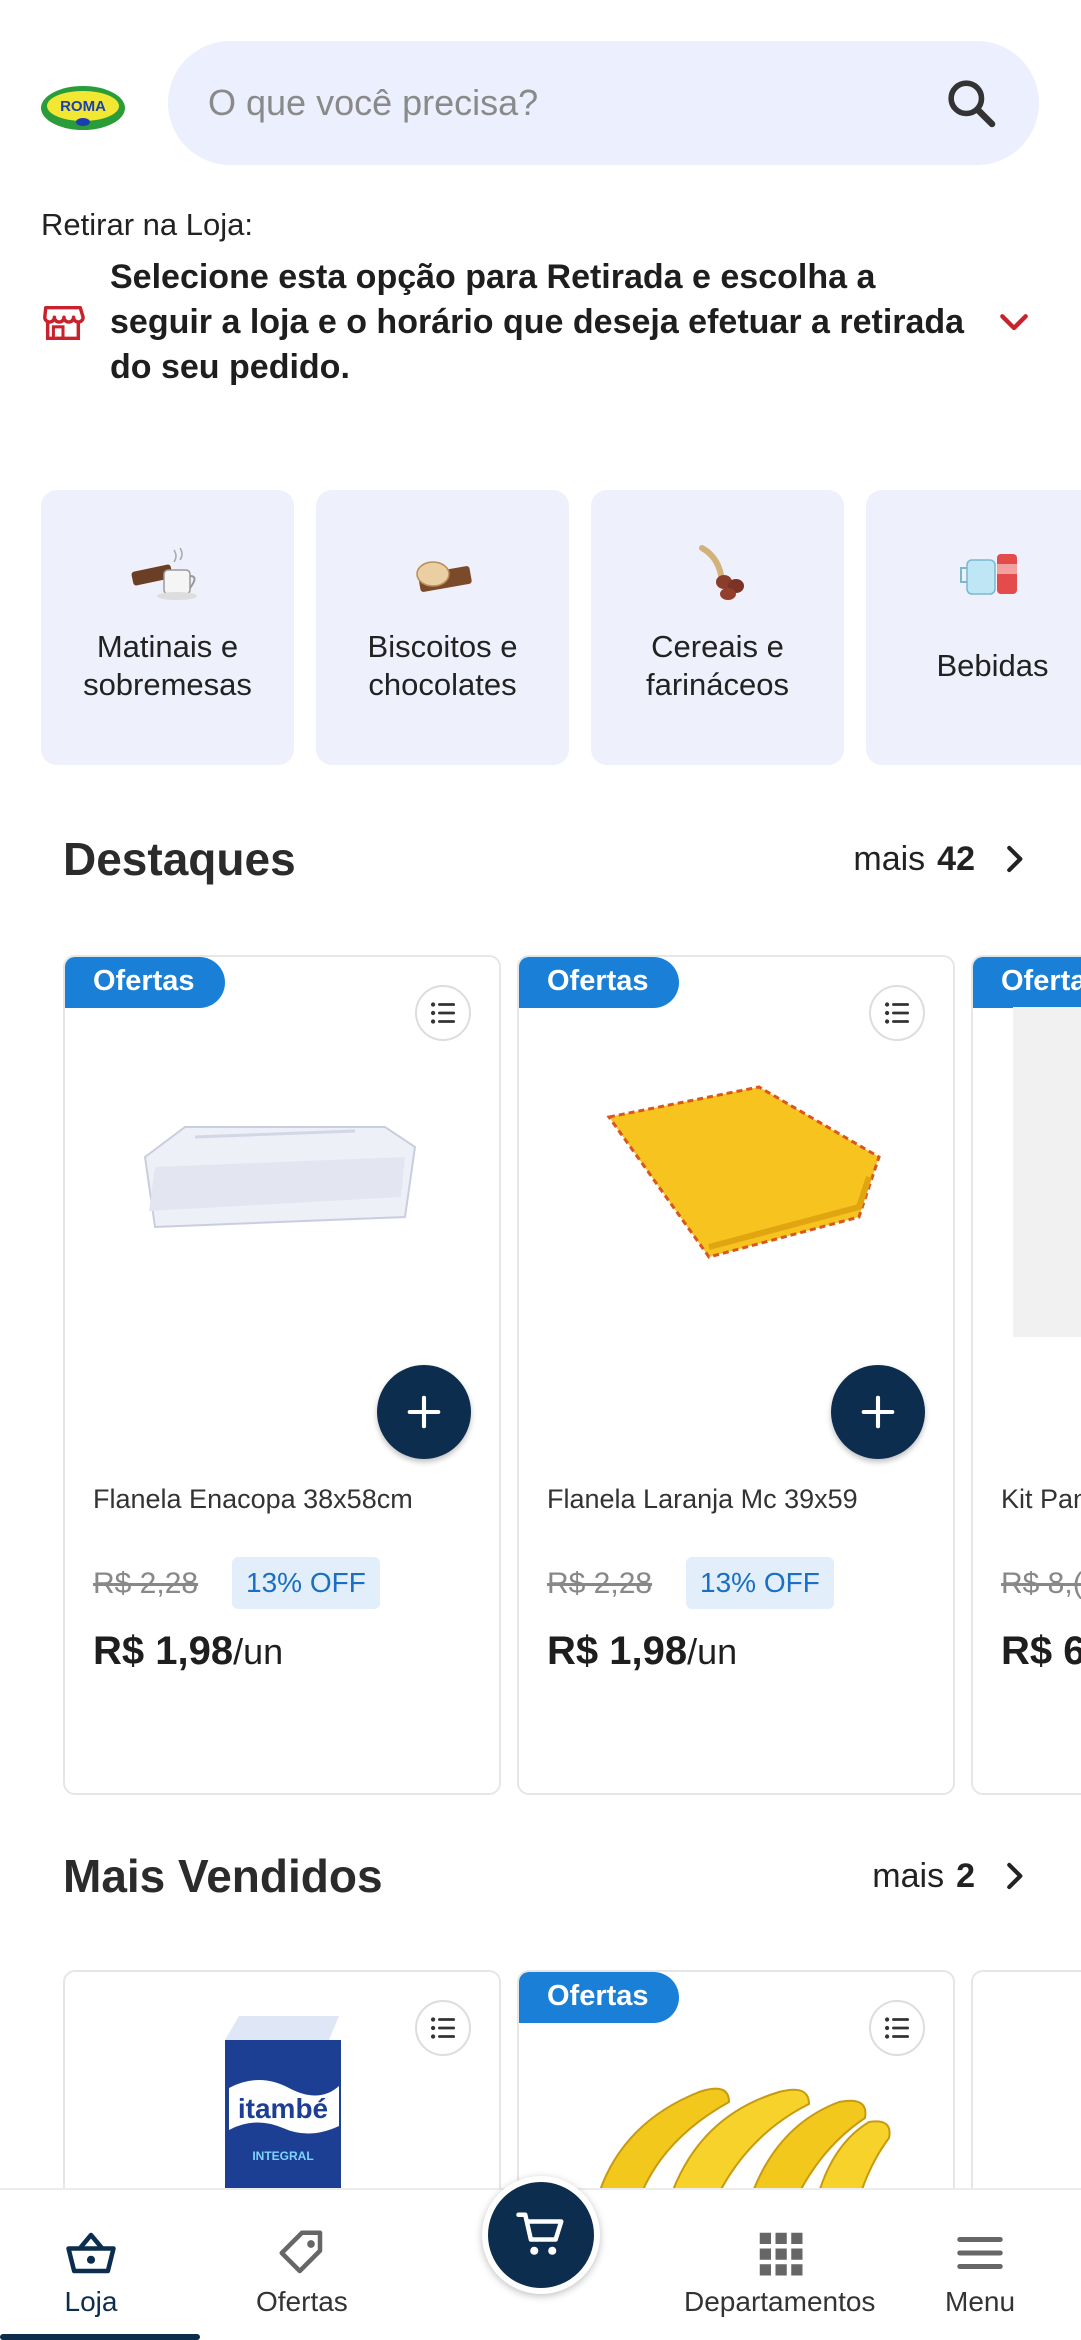 This screenshot has width=1081, height=2340. I want to click on price-value: R$ 6, so click(1041, 1651).